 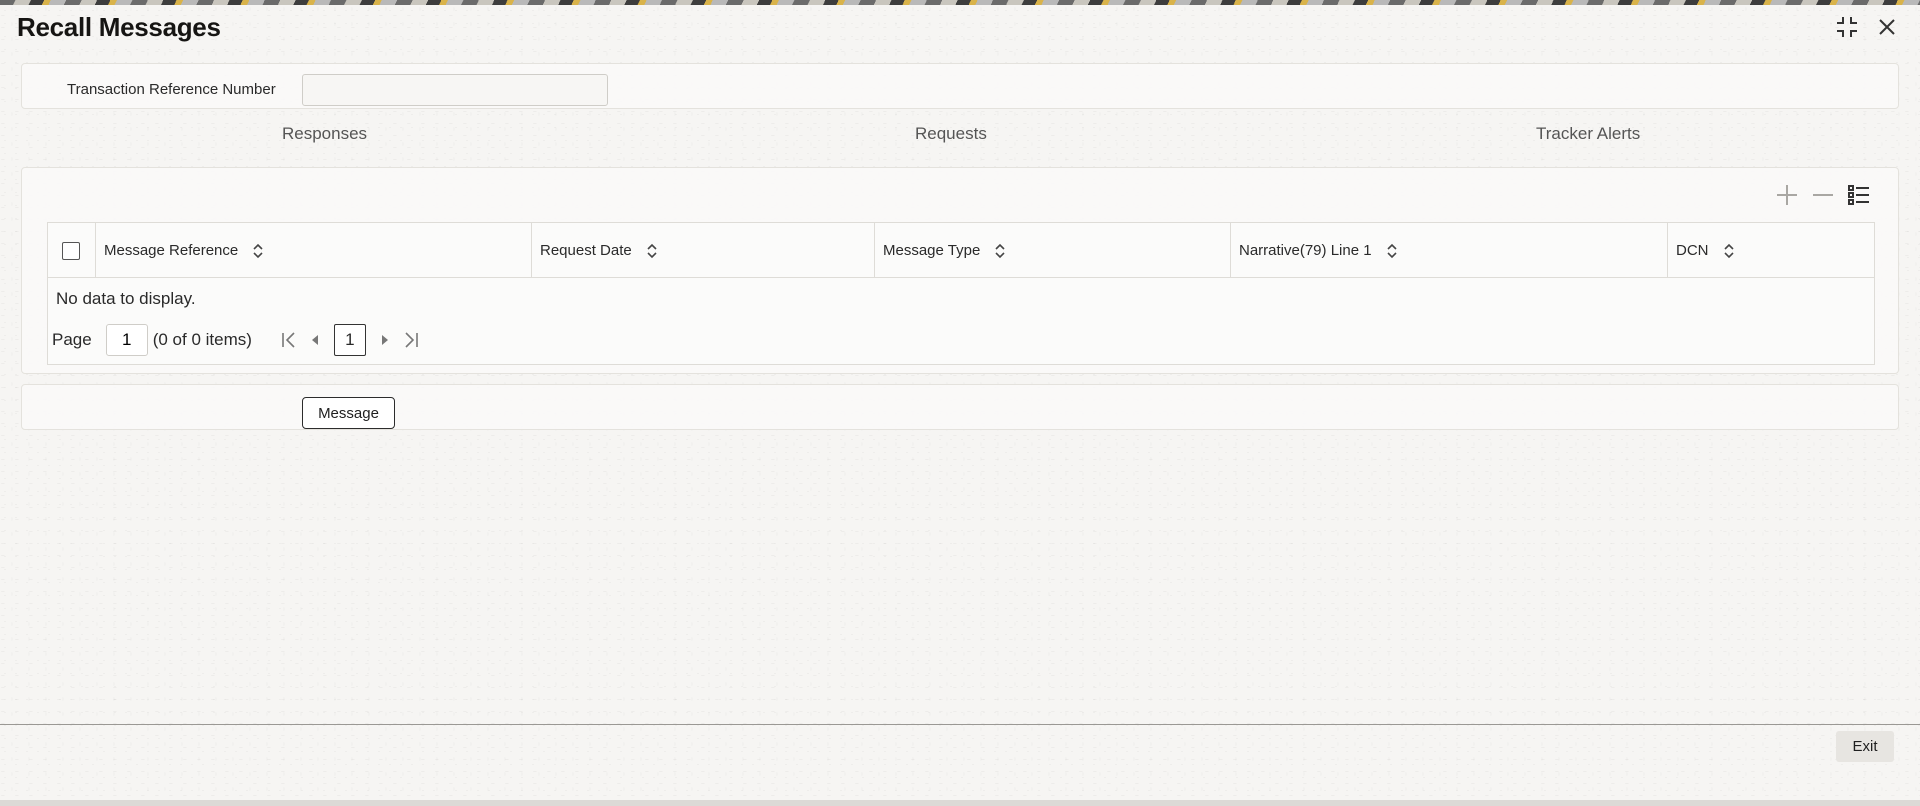 What do you see at coordinates (171, 89) in the screenshot?
I see `transaction-reference-label: Transaction Reference Number` at bounding box center [171, 89].